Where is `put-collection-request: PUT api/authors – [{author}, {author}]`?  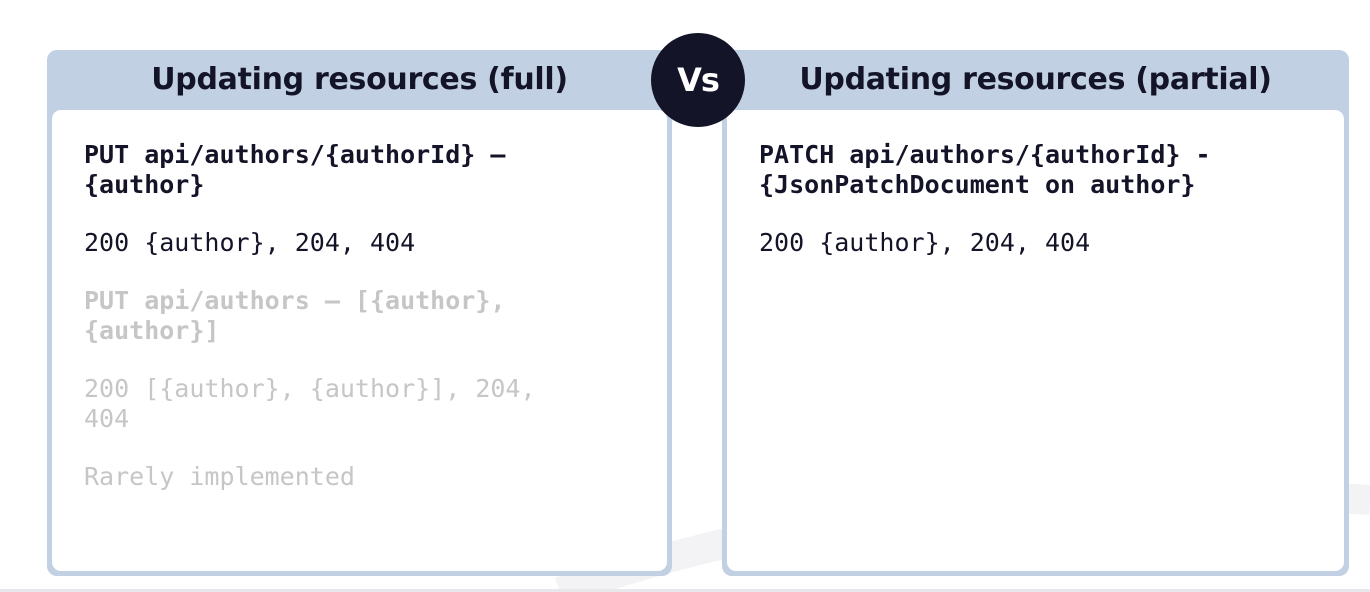 put-collection-request: PUT api/authors – [{author}, {author}] is located at coordinates (295, 315).